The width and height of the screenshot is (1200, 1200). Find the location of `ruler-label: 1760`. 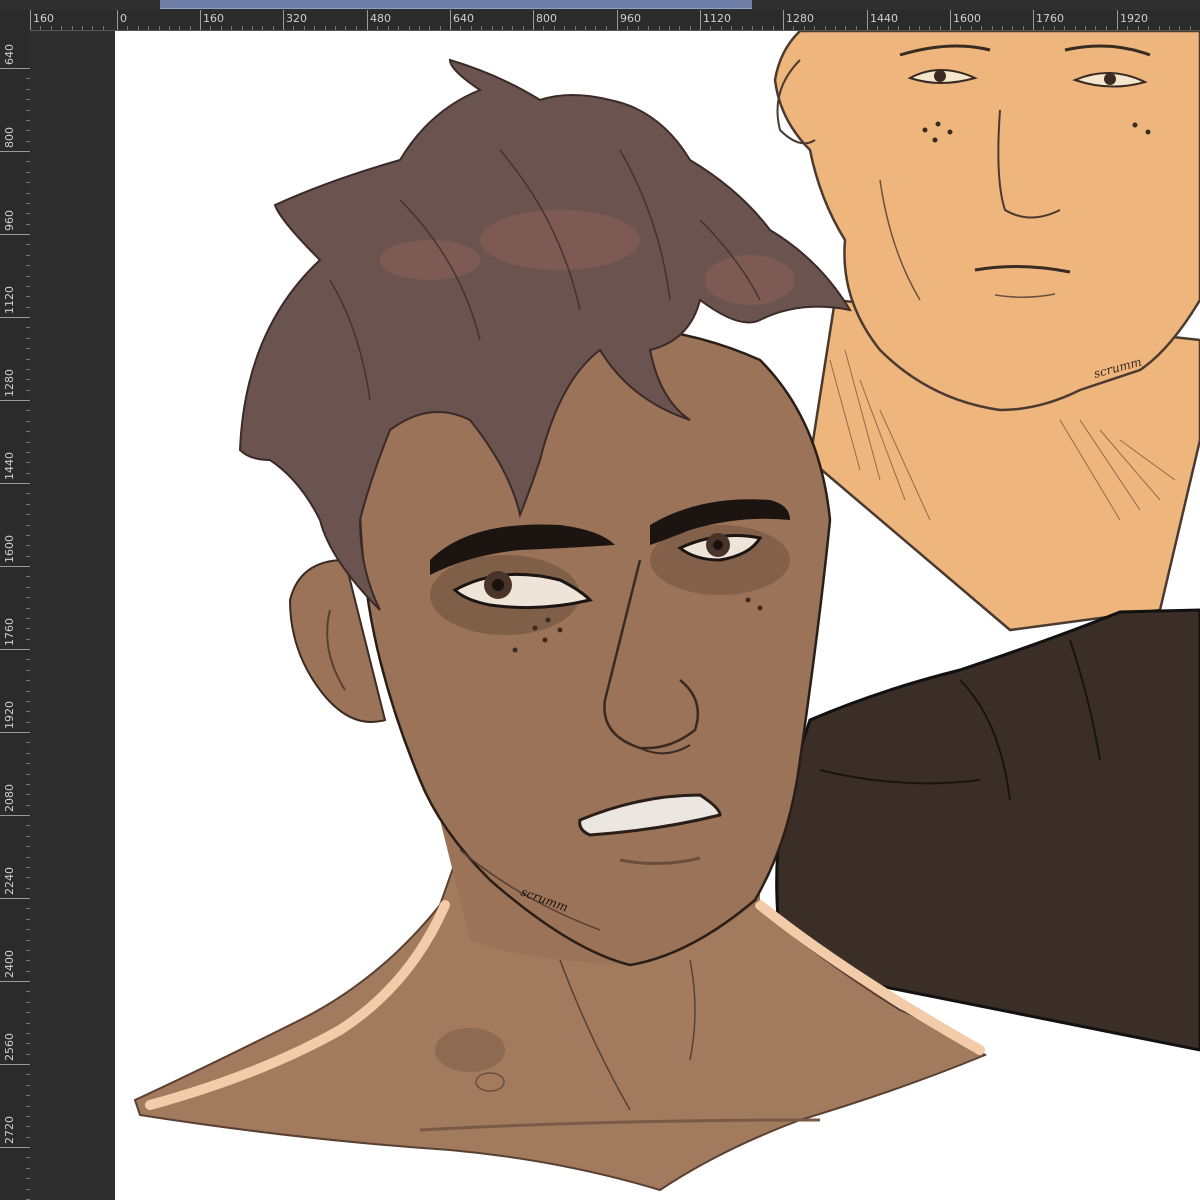

ruler-label: 1760 is located at coordinates (9, 632).